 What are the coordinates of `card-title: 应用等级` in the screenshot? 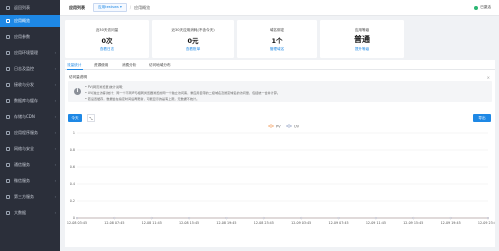 It's located at (362, 30).